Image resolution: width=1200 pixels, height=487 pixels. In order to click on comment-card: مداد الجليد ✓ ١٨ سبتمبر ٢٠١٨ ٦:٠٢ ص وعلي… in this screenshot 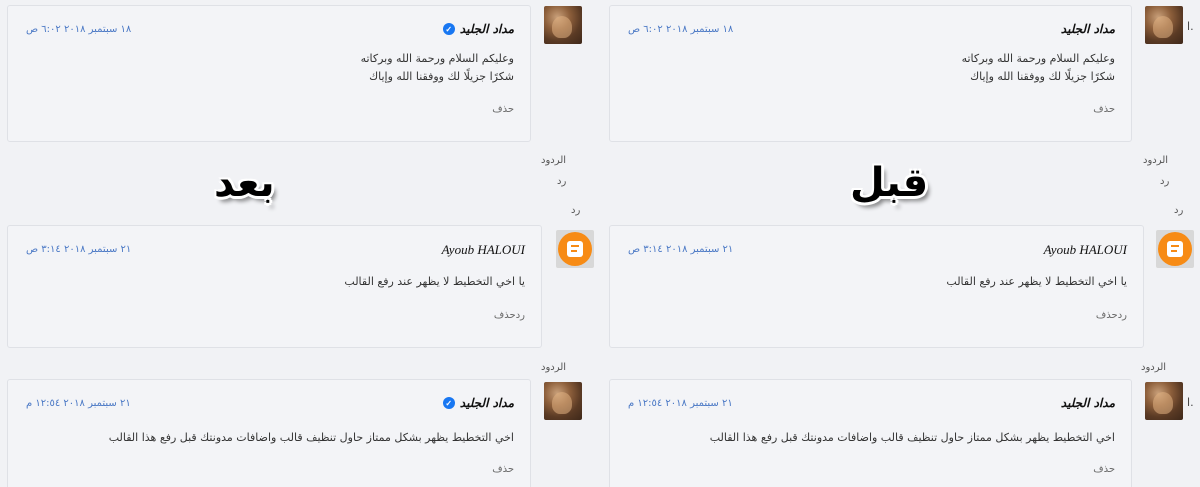, I will do `click(269, 73)`.